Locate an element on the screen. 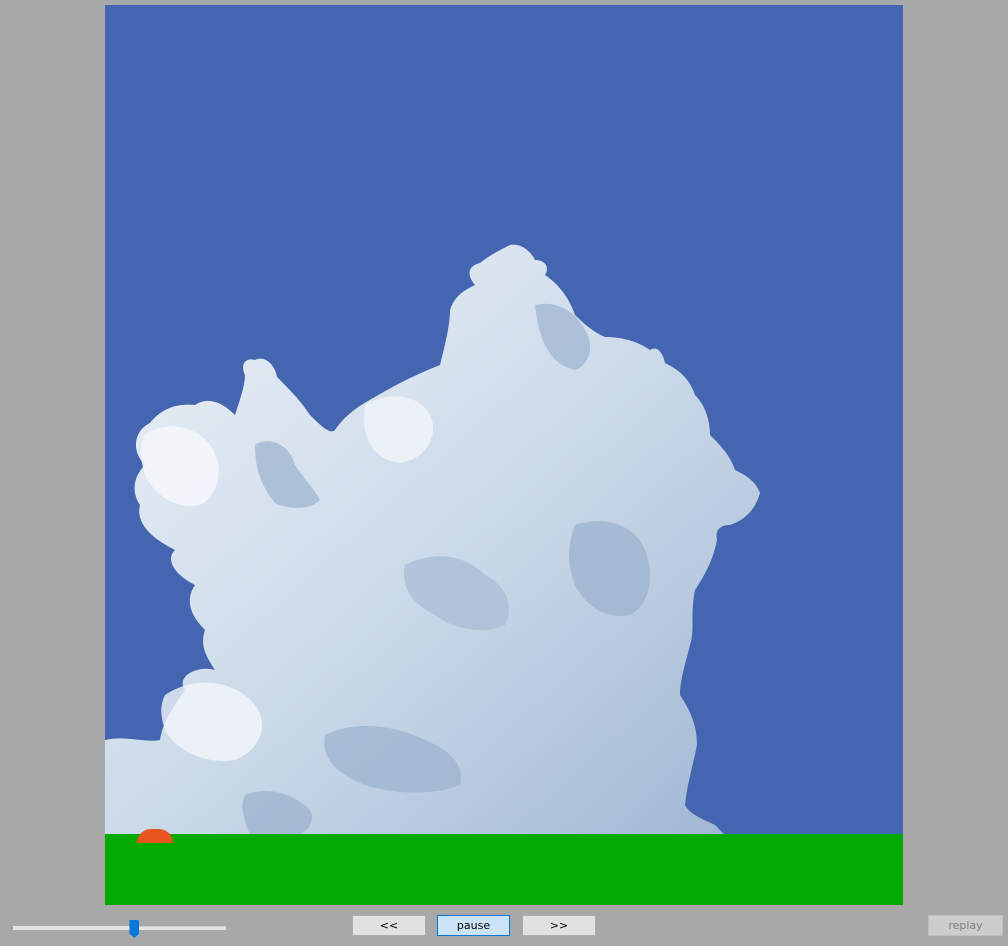 Image resolution: width=1008 pixels, height=946 pixels. playback-controls: << pause >> replay is located at coordinates (504, 925).